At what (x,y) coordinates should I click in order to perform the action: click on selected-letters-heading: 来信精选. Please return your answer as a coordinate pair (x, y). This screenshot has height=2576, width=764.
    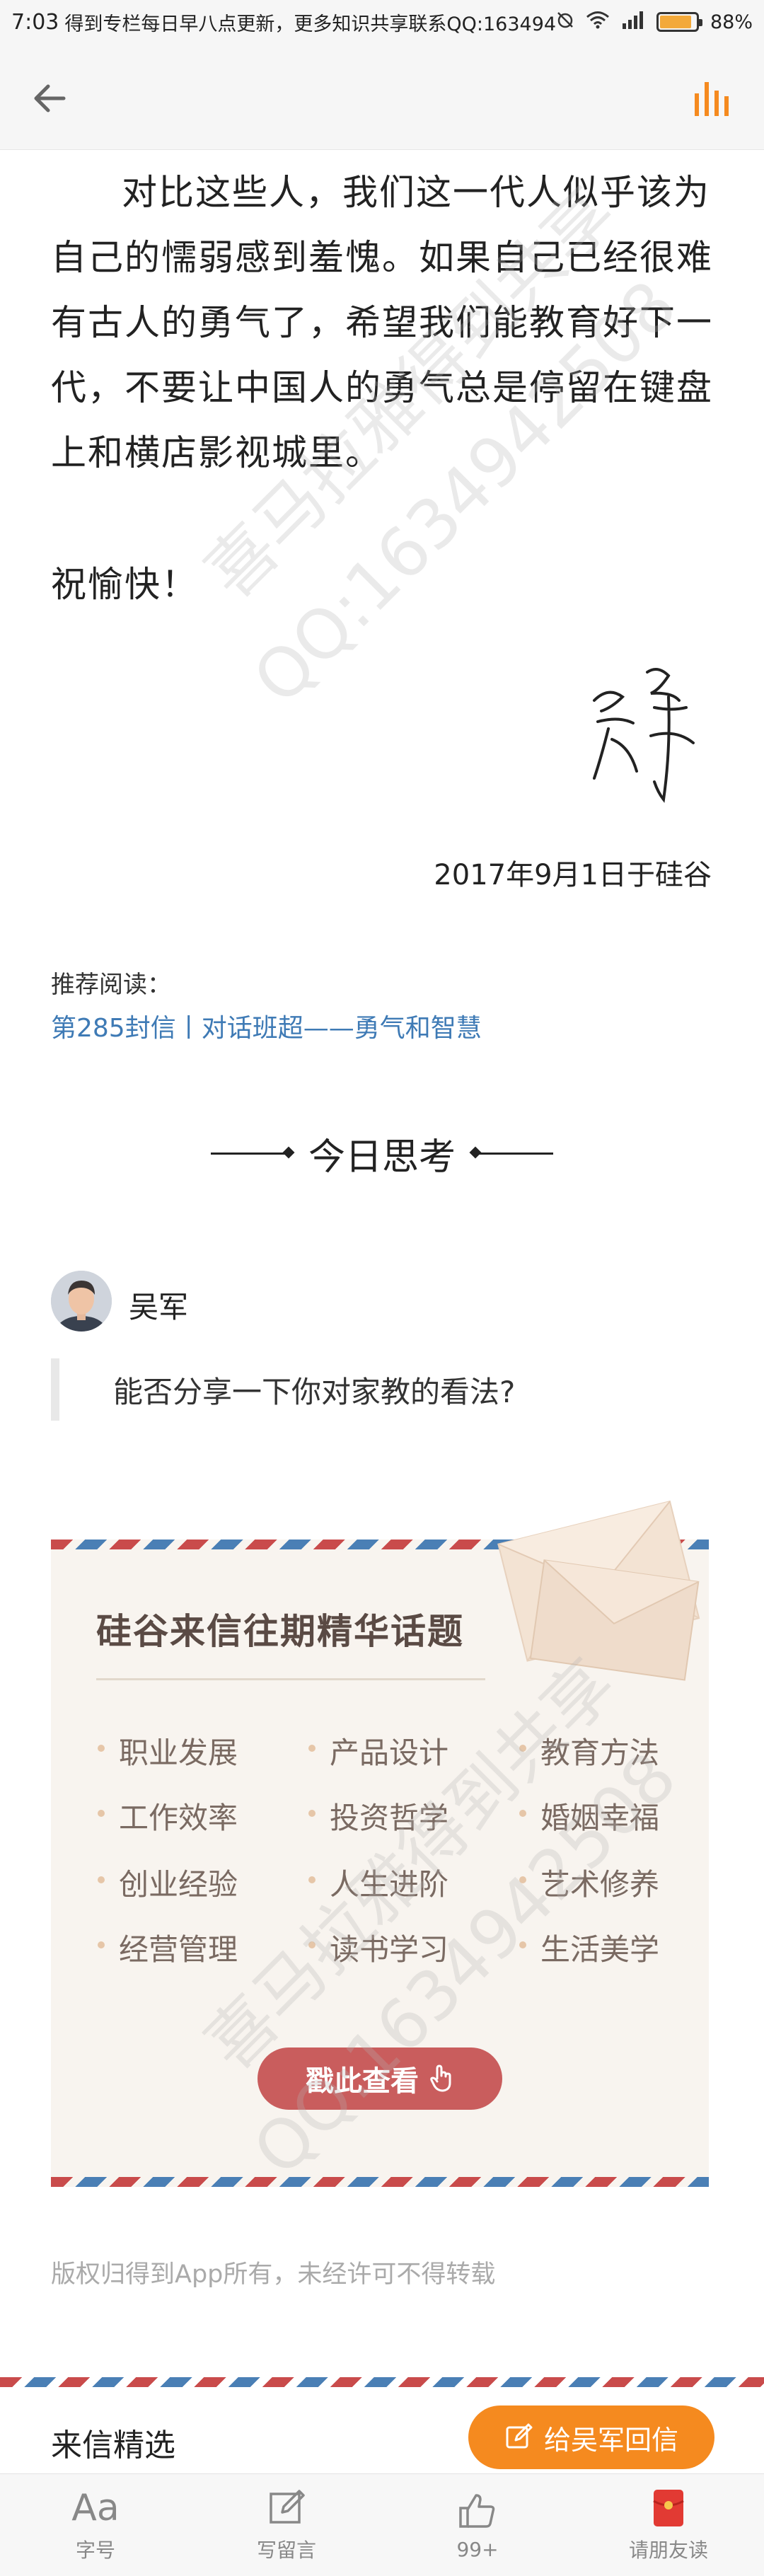
    Looking at the image, I should click on (113, 2445).